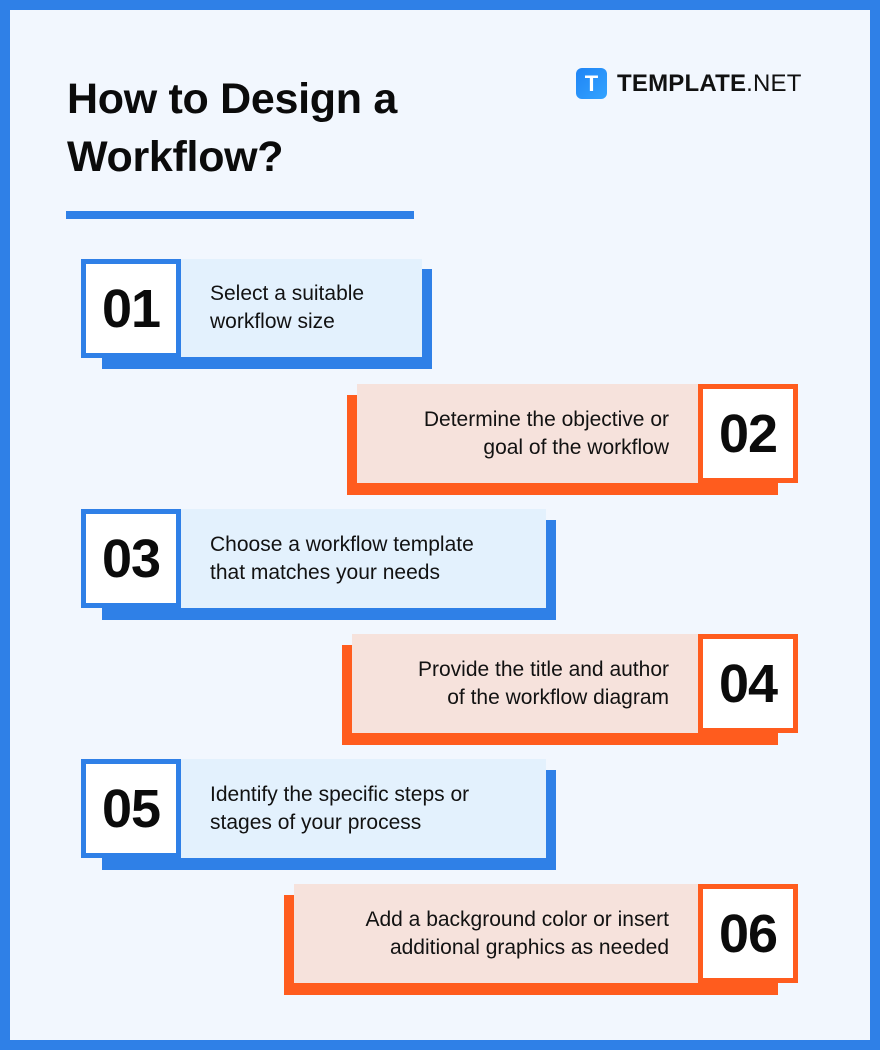 Image resolution: width=880 pixels, height=1050 pixels. What do you see at coordinates (682, 83) in the screenshot?
I see `brand-name-bold: TEMPLATE` at bounding box center [682, 83].